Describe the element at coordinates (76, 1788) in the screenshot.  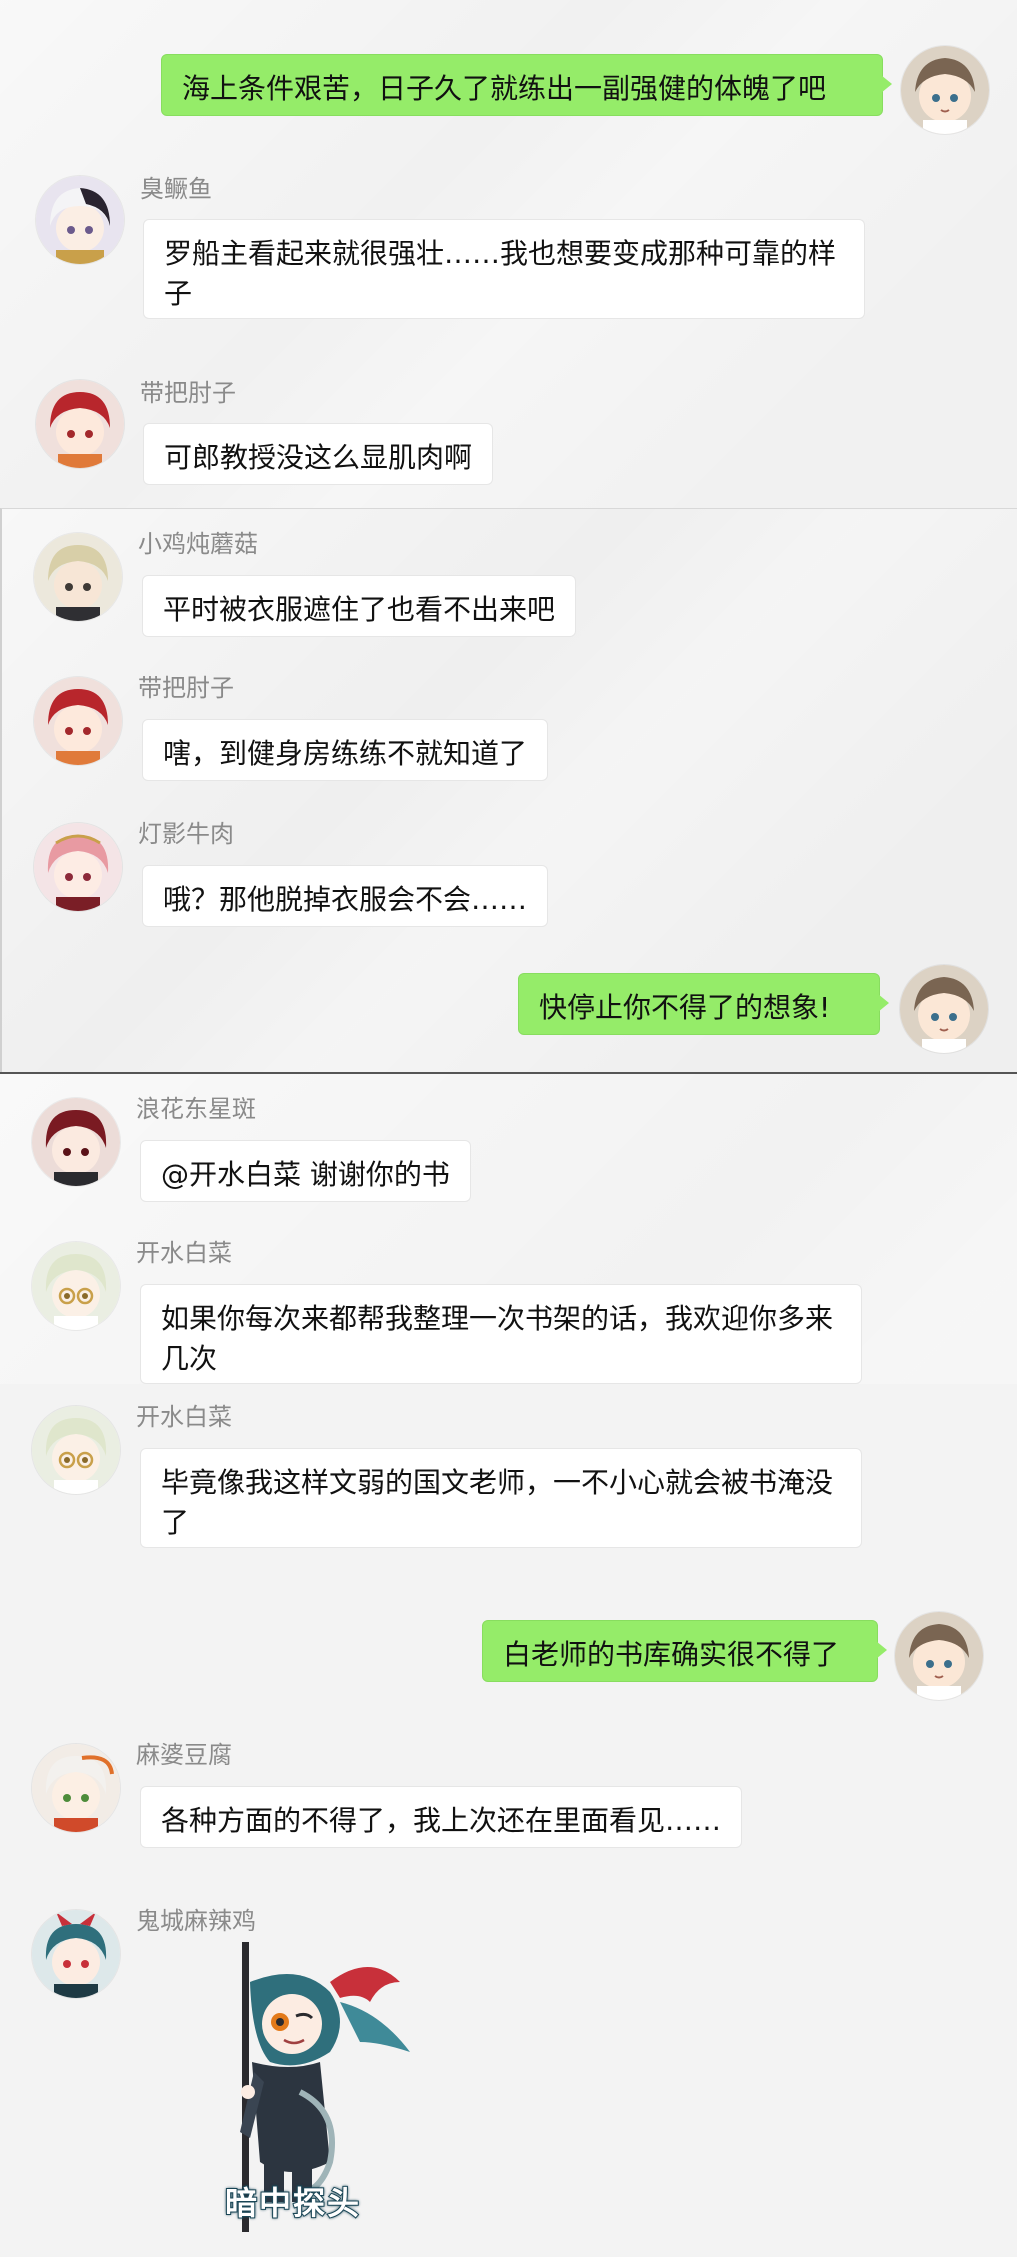
I see `white-orange-hair-avatar` at that location.